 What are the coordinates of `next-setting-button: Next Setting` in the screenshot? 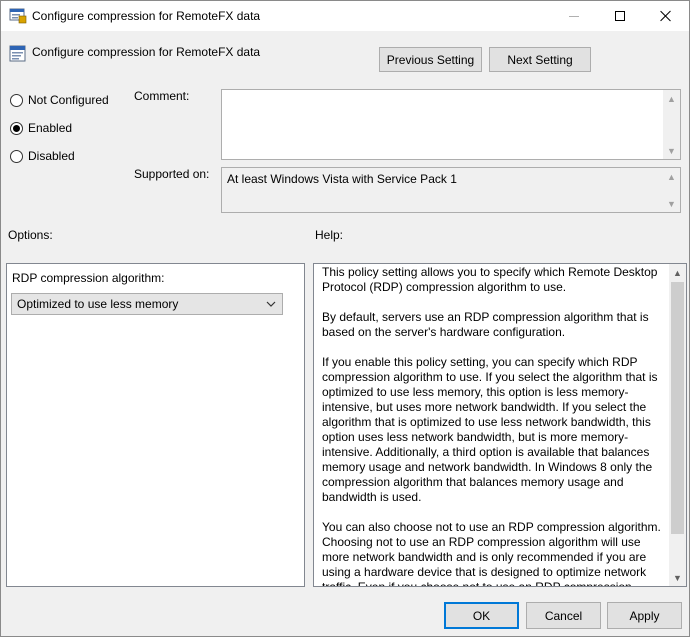 It's located at (540, 59).